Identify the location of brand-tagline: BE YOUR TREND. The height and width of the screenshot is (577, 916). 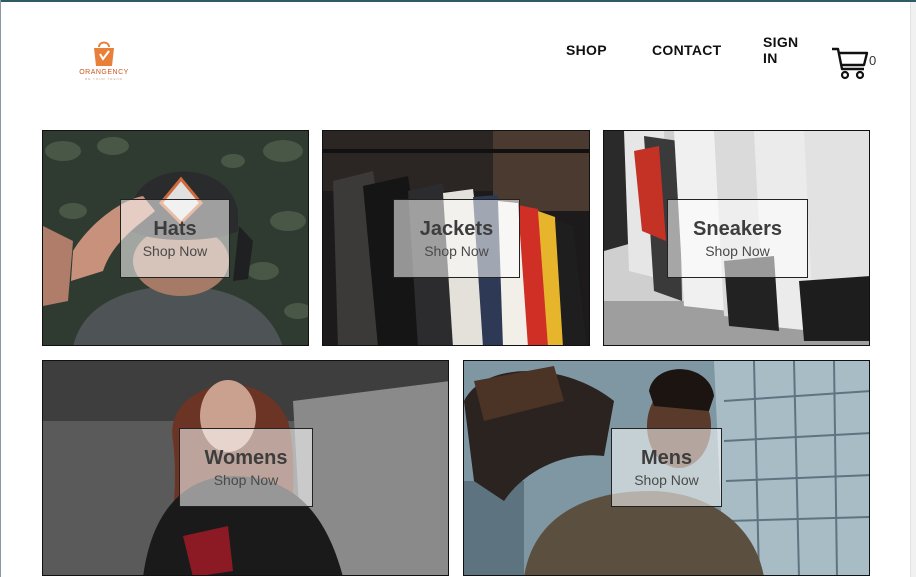
(104, 79).